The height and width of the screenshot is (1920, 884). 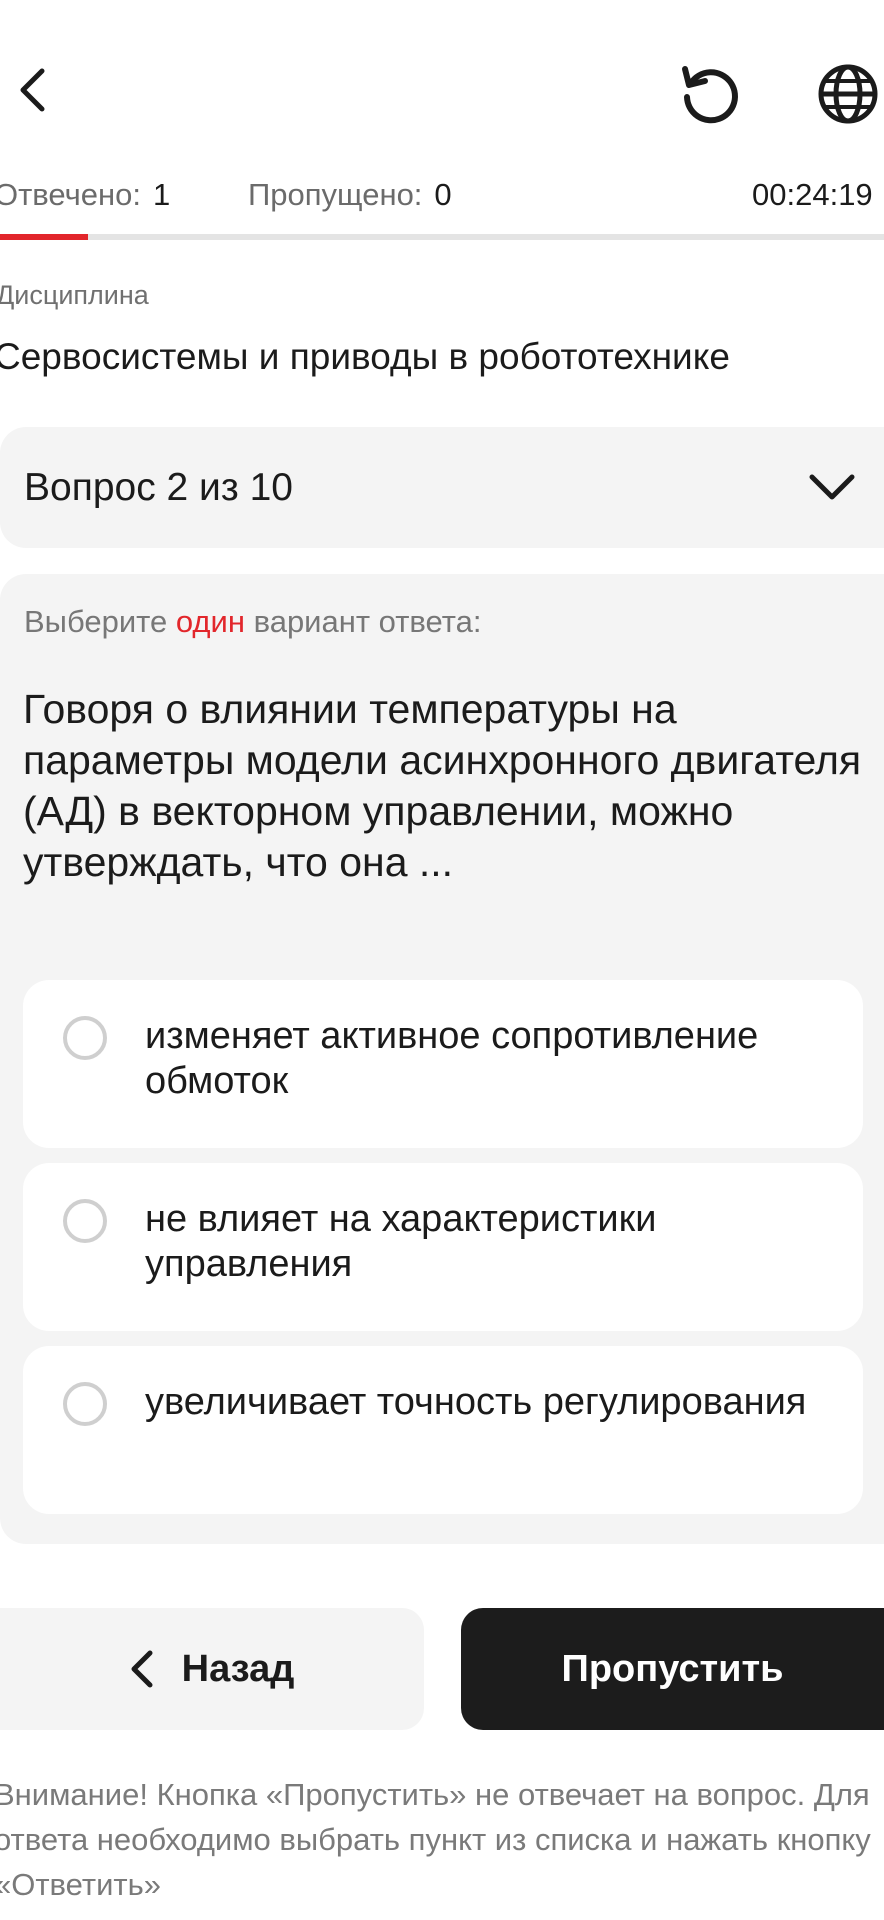 What do you see at coordinates (365, 356) in the screenshot?
I see `discipline-title: Сервосистемы и приводы в робототехнике` at bounding box center [365, 356].